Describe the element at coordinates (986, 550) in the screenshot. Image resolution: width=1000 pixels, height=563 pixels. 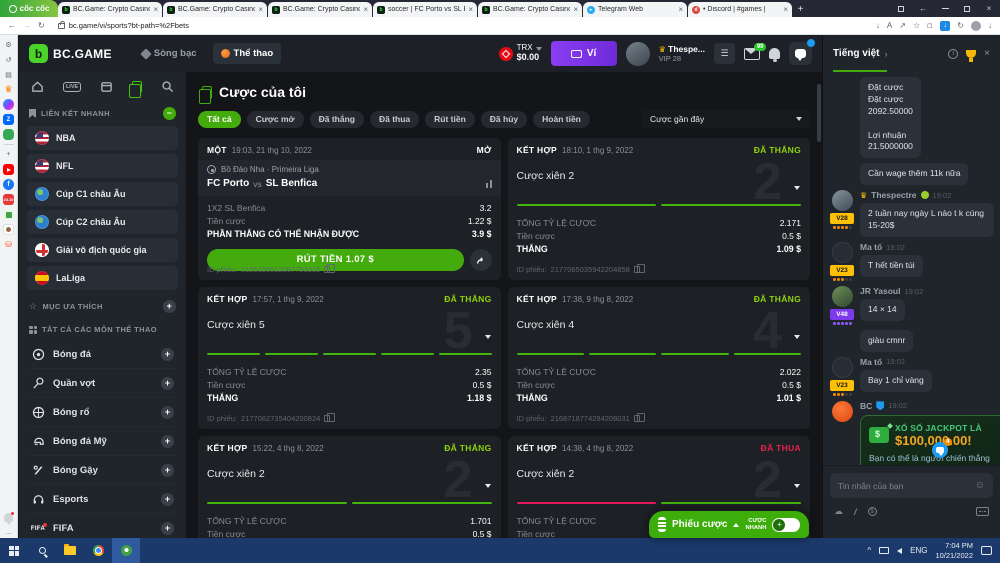
I see `action-center-icon` at that location.